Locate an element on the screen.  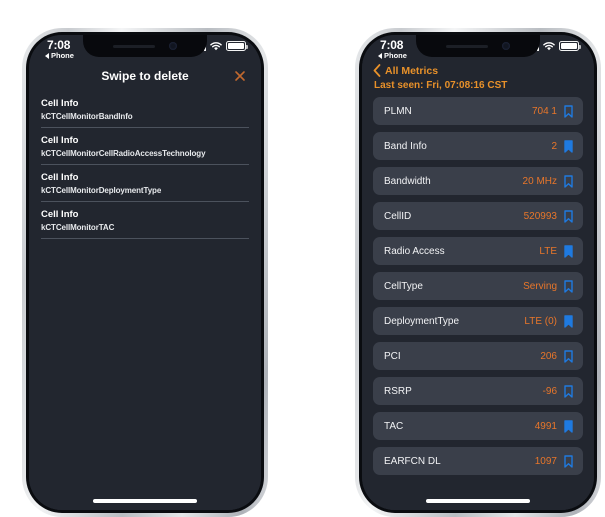
metric-value: 206 is located at coordinates (548, 356).